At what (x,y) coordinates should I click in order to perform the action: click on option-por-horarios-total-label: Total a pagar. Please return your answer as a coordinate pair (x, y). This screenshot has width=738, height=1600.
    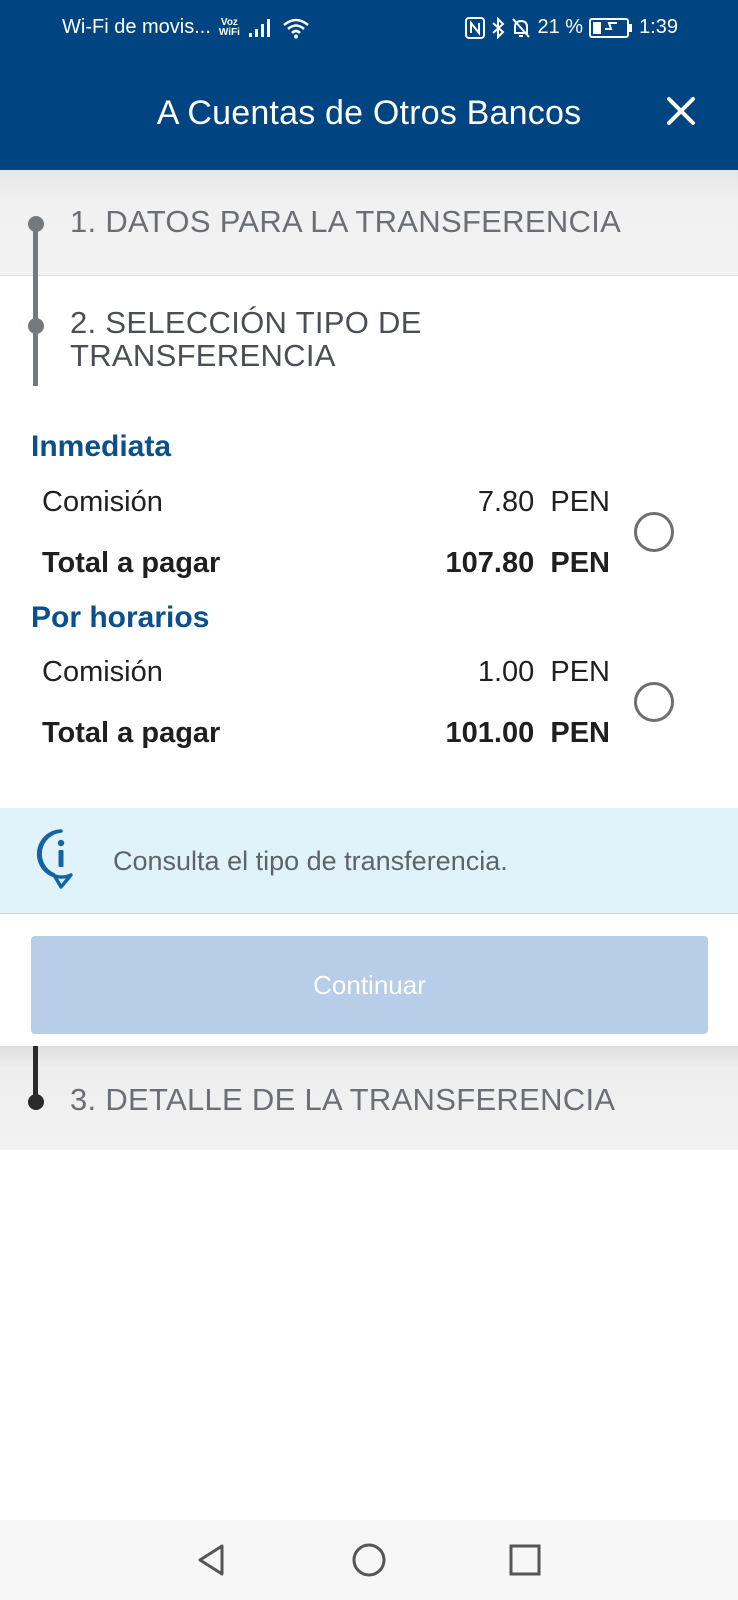
    Looking at the image, I should click on (131, 733).